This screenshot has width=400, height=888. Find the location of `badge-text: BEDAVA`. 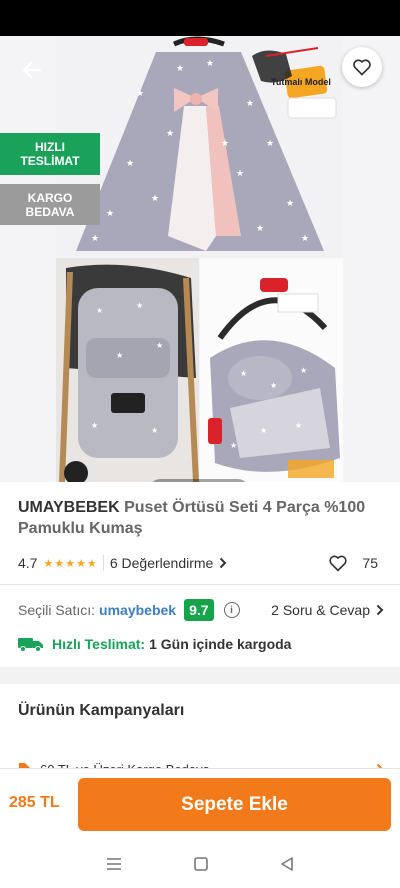

badge-text: BEDAVA is located at coordinates (50, 211).